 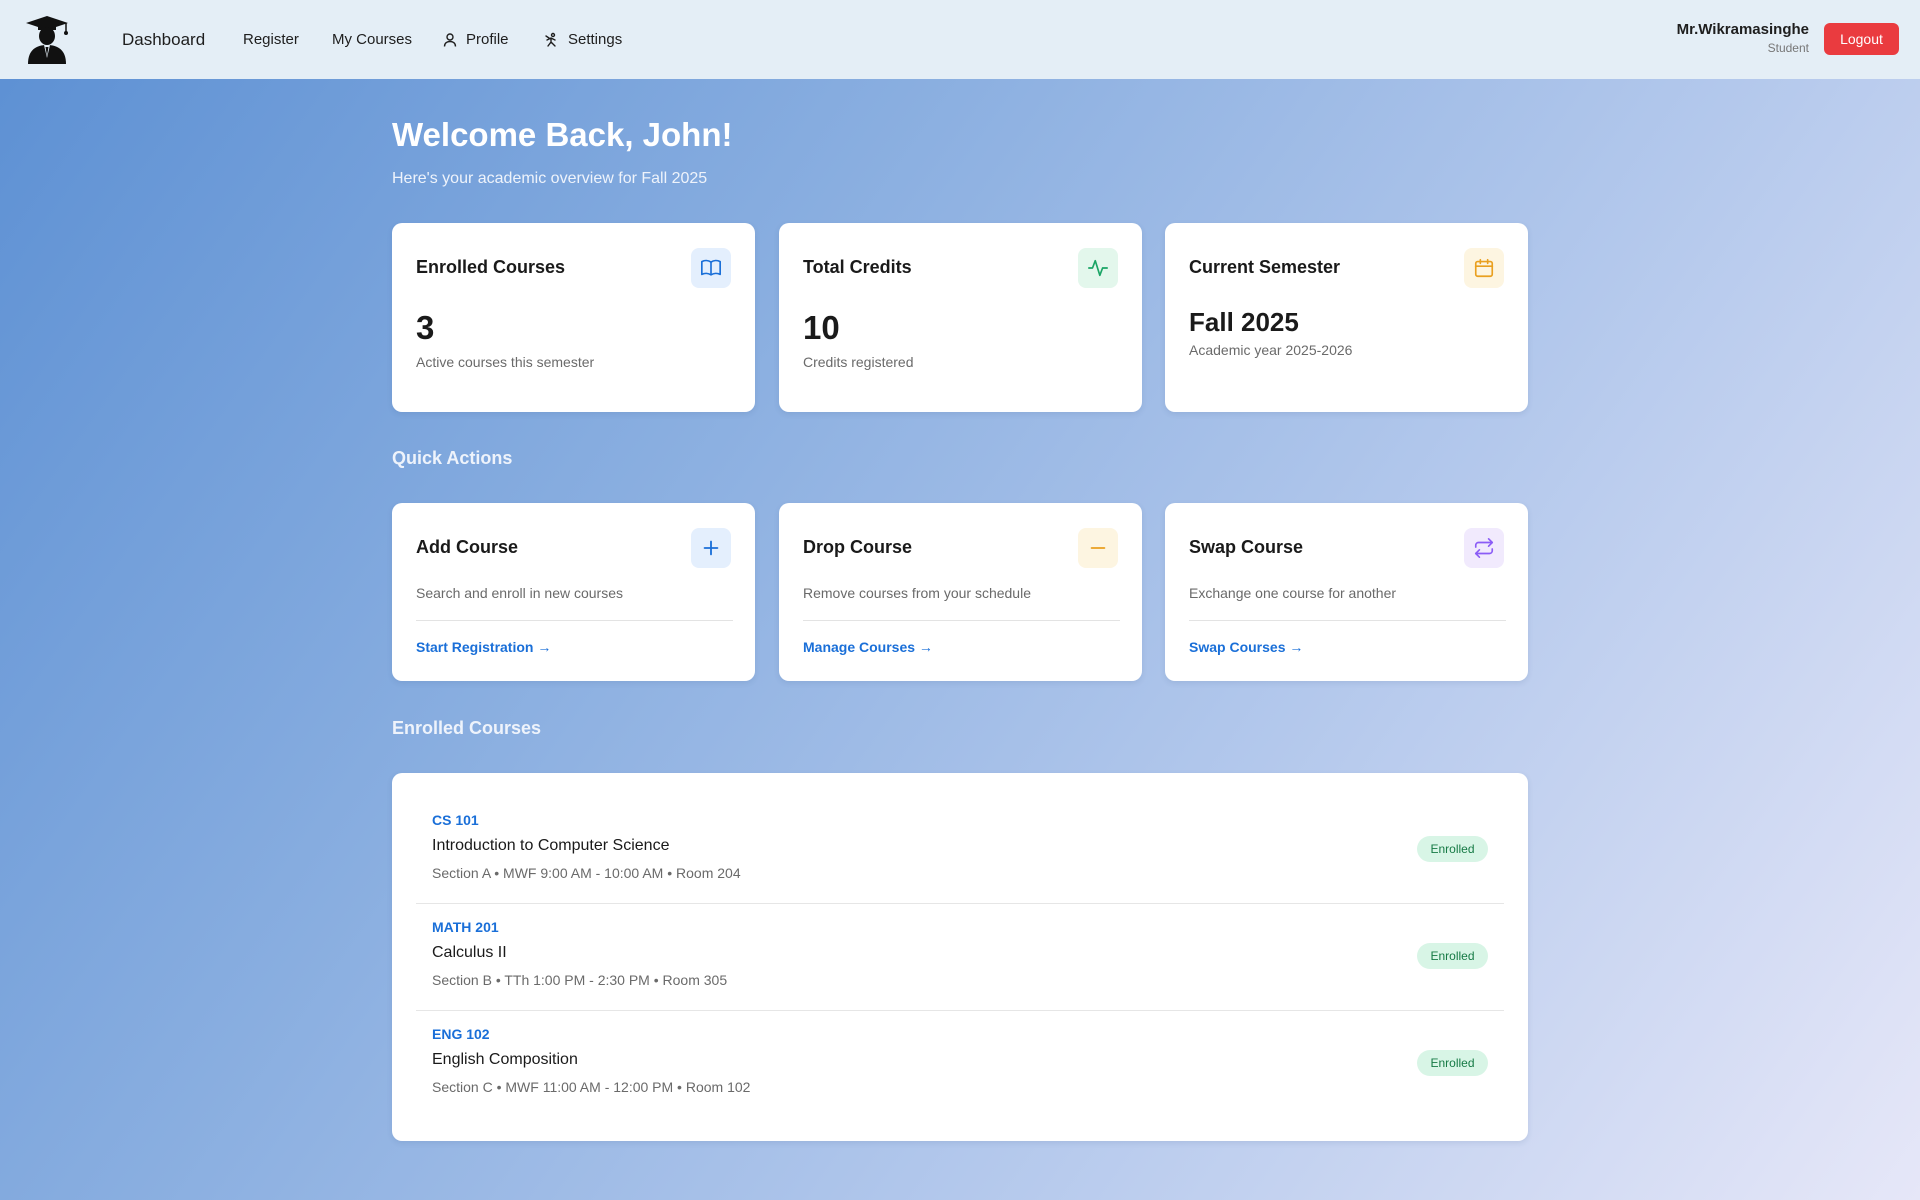 I want to click on nav-settings: Settings, so click(x=583, y=39).